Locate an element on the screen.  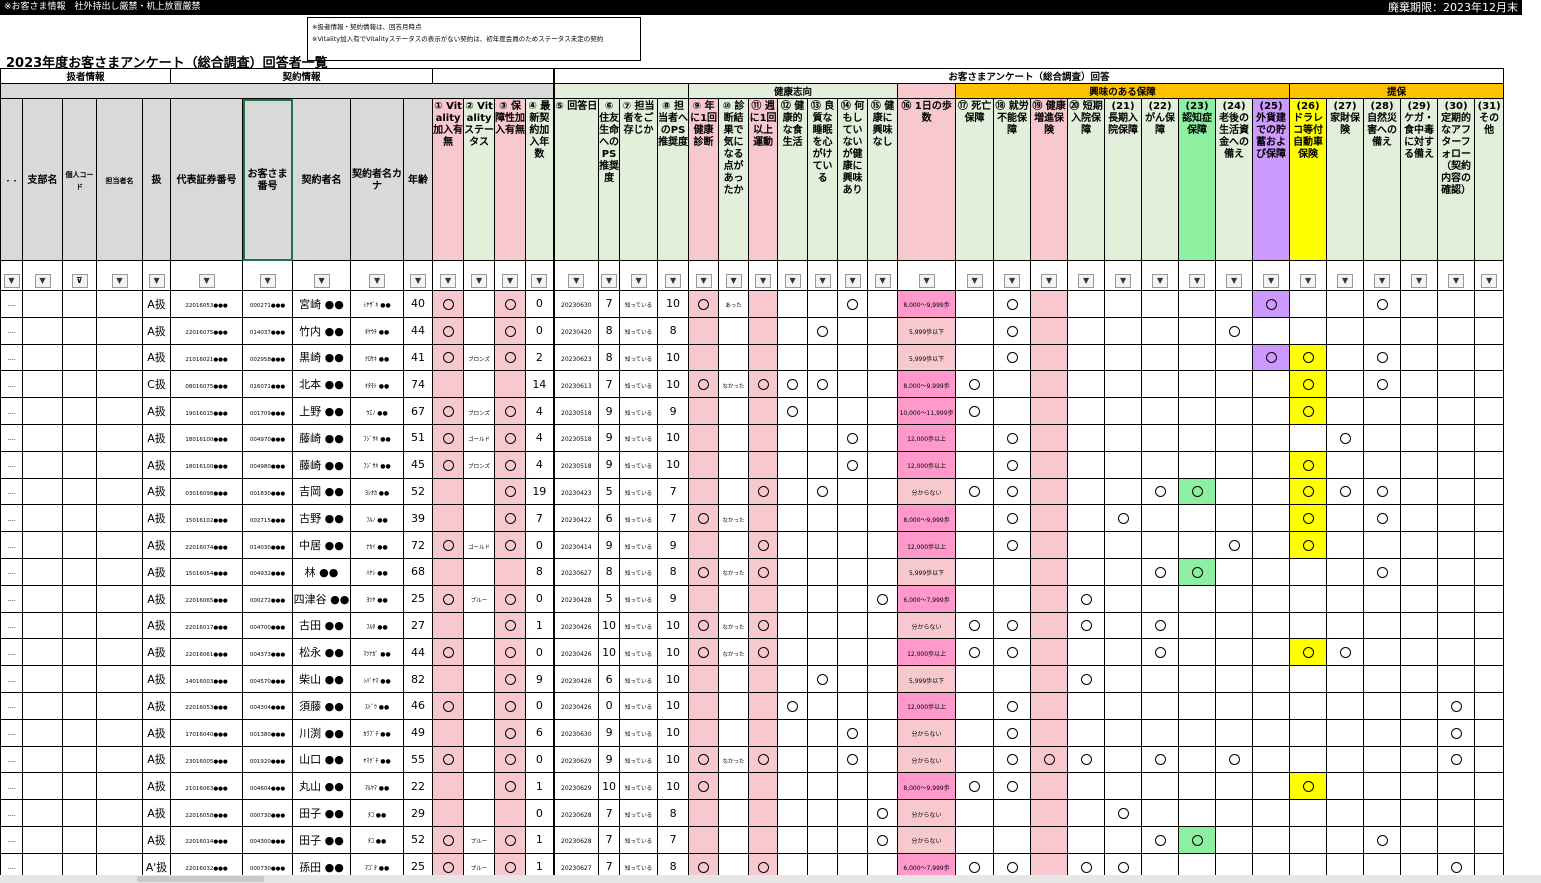
cell-q8: 7 is located at coordinates (673, 518).